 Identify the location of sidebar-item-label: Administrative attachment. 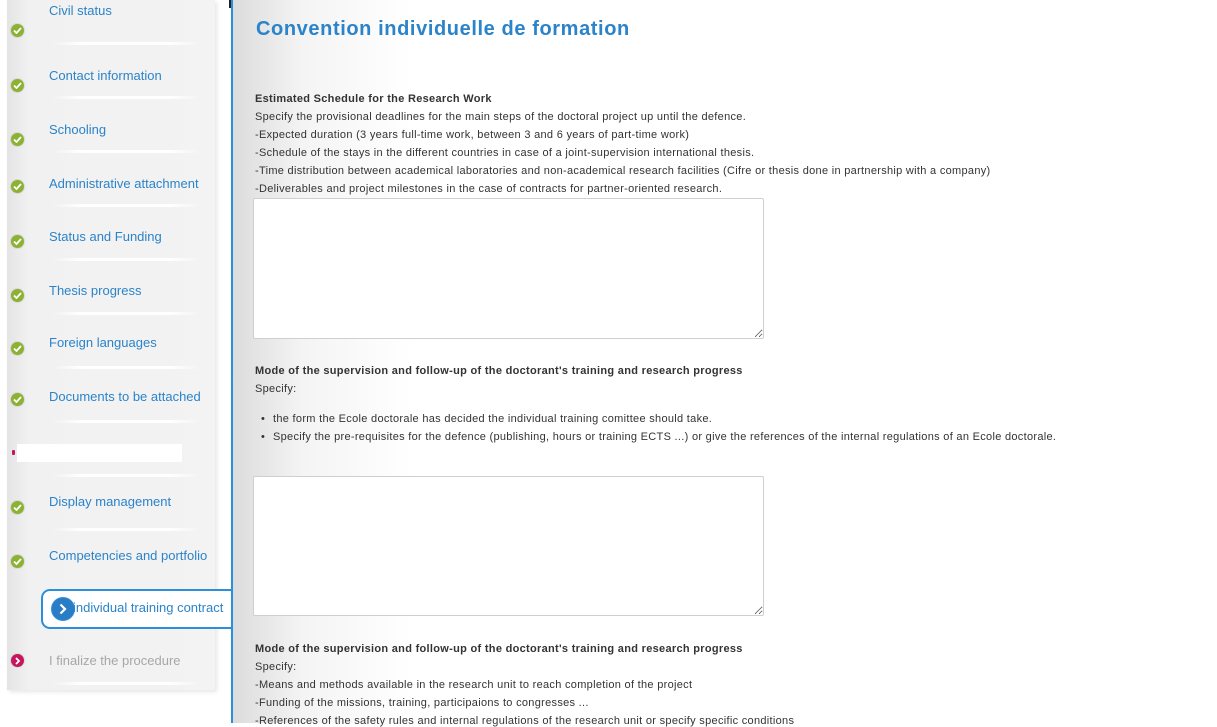
(124, 183).